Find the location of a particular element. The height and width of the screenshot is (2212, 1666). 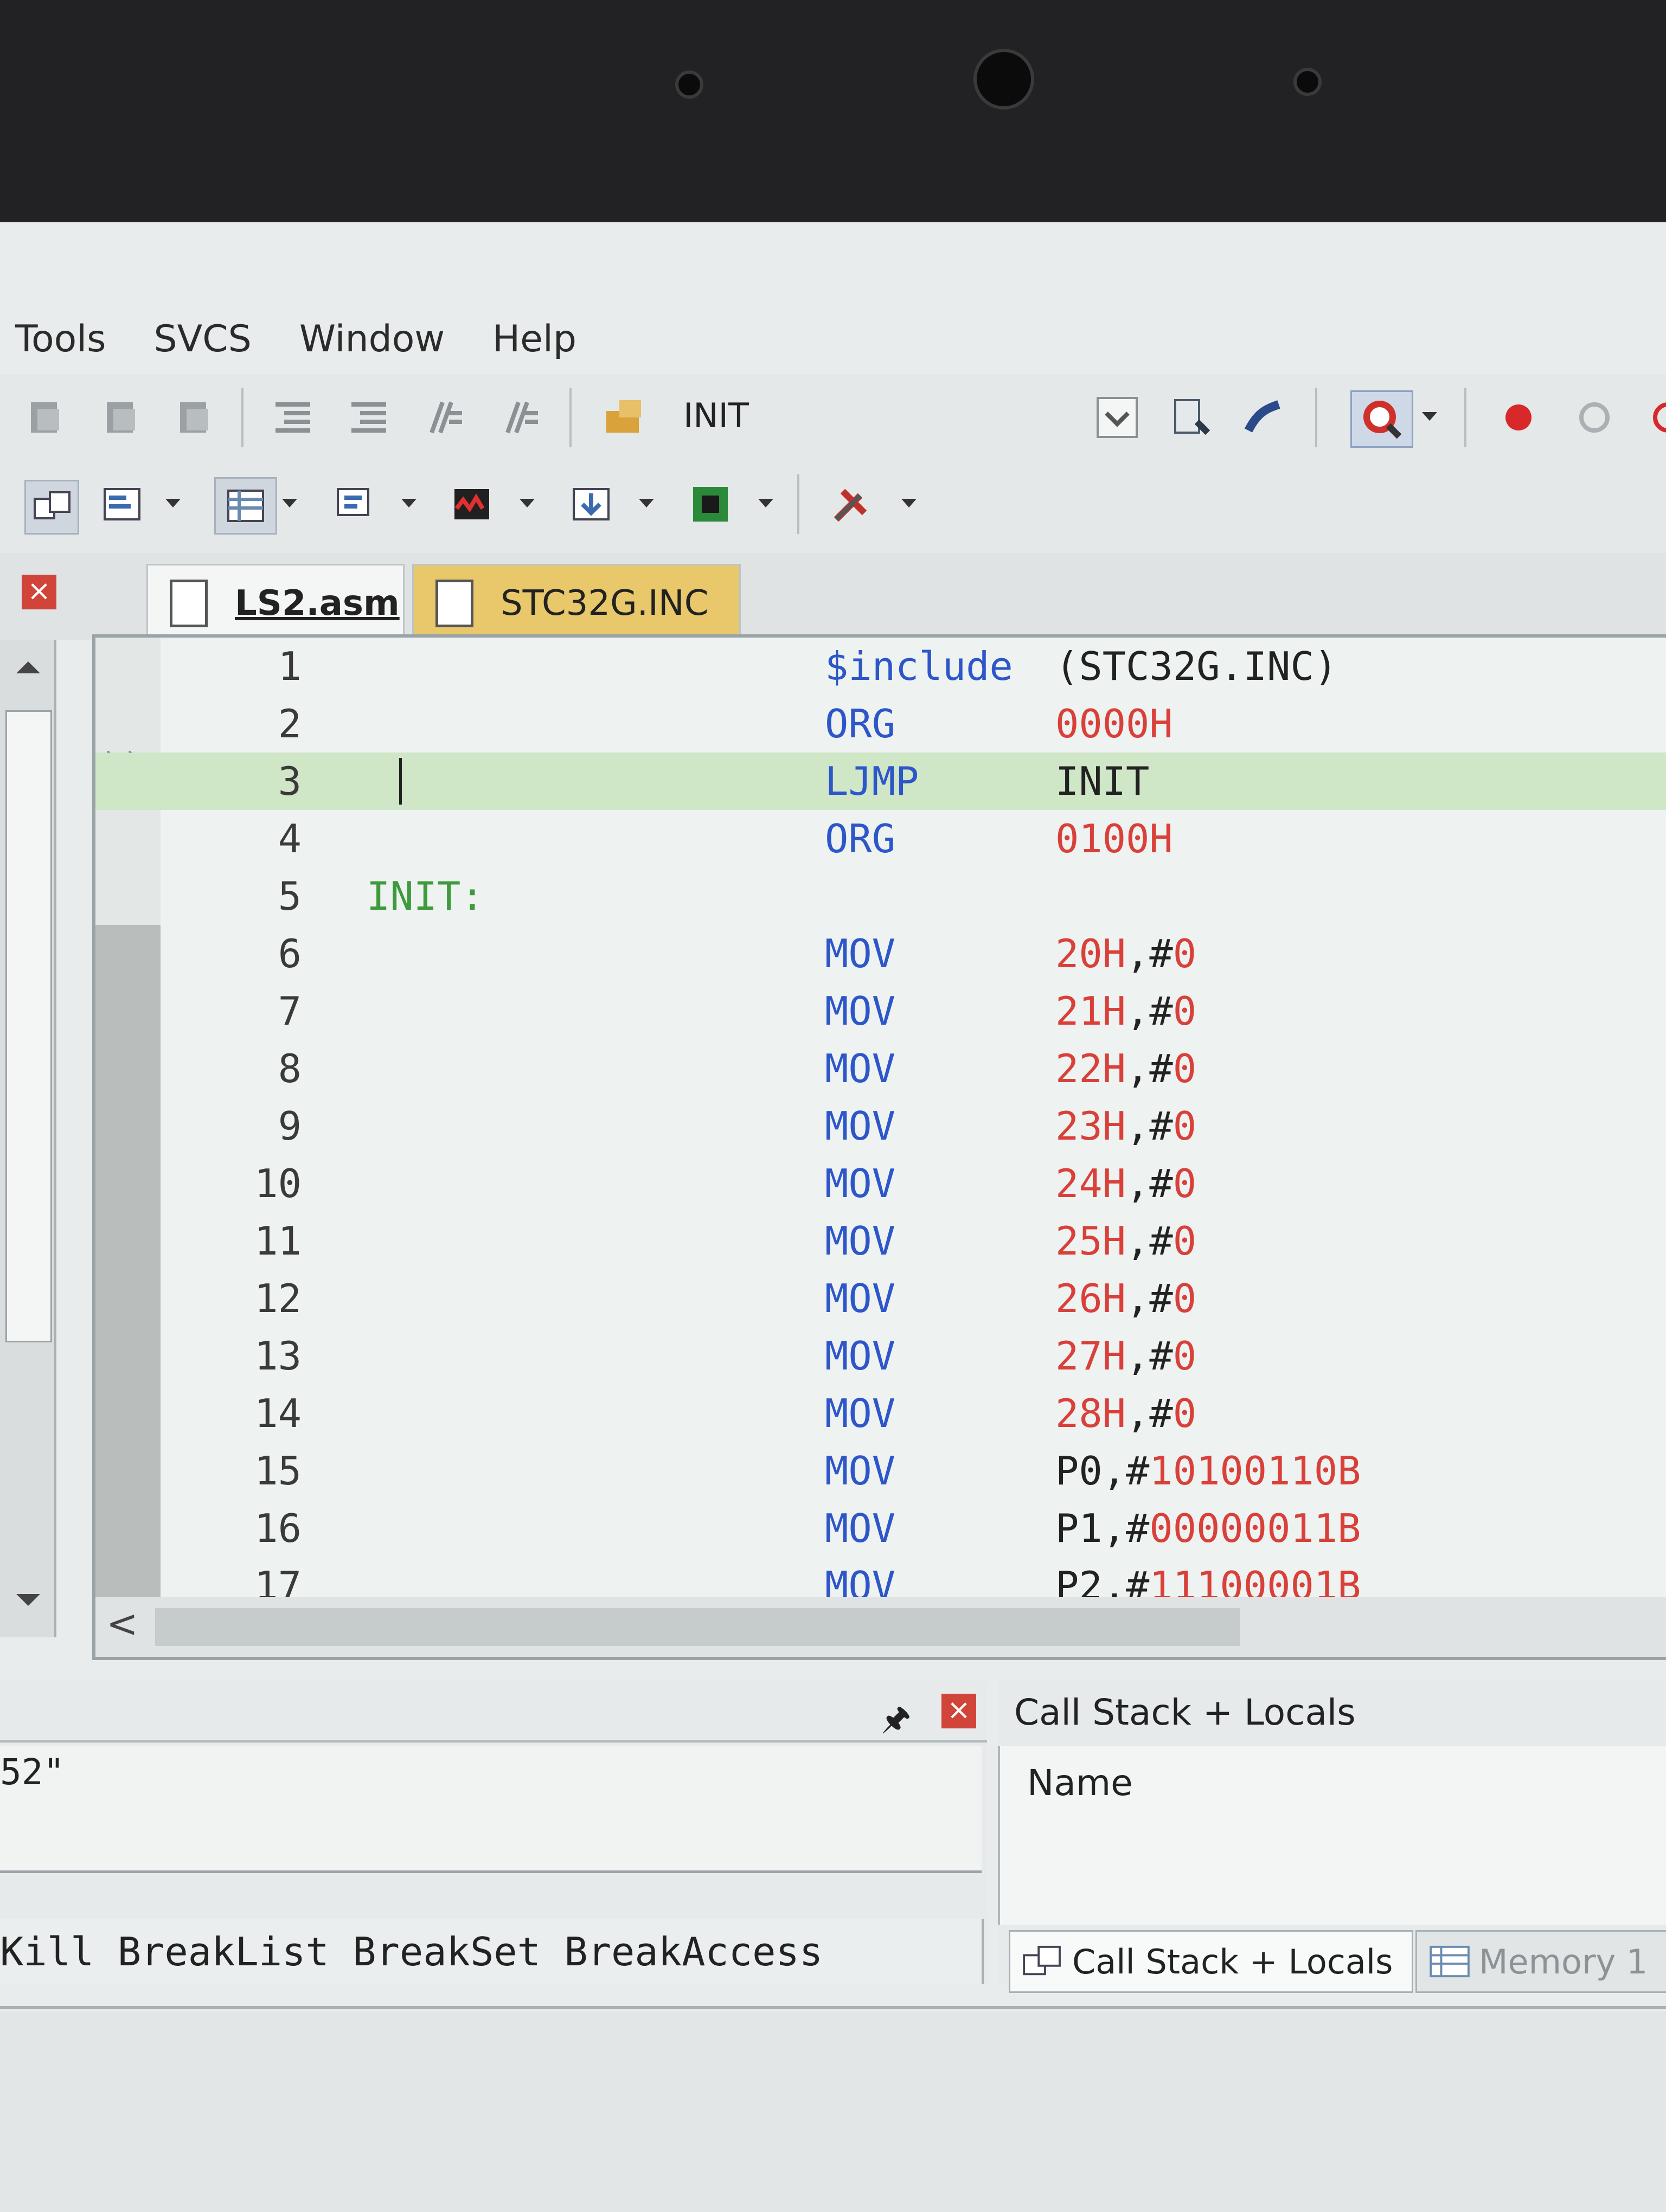

status-divider is located at coordinates (833, 2007).